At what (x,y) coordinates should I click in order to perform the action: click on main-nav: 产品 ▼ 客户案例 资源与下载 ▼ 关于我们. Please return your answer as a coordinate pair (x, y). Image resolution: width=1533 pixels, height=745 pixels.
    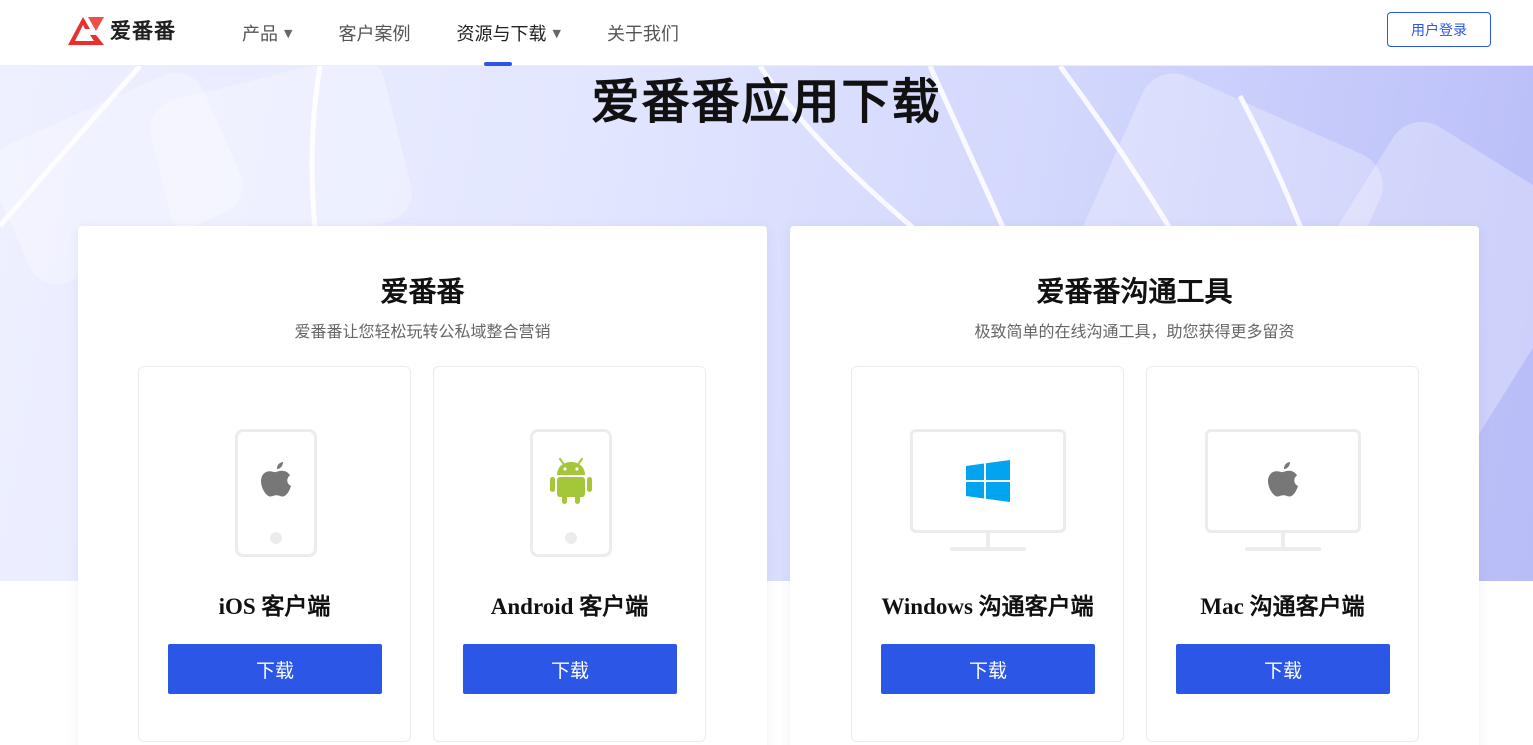
    Looking at the image, I should click on (483, 33).